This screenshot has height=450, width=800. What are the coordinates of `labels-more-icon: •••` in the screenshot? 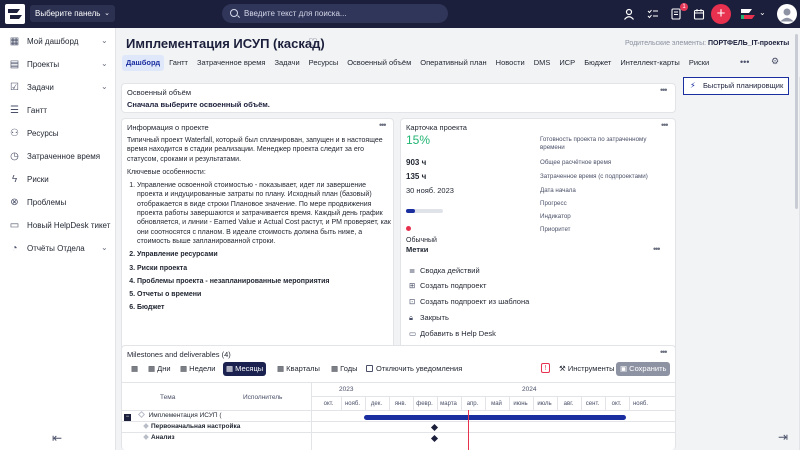 It's located at (657, 249).